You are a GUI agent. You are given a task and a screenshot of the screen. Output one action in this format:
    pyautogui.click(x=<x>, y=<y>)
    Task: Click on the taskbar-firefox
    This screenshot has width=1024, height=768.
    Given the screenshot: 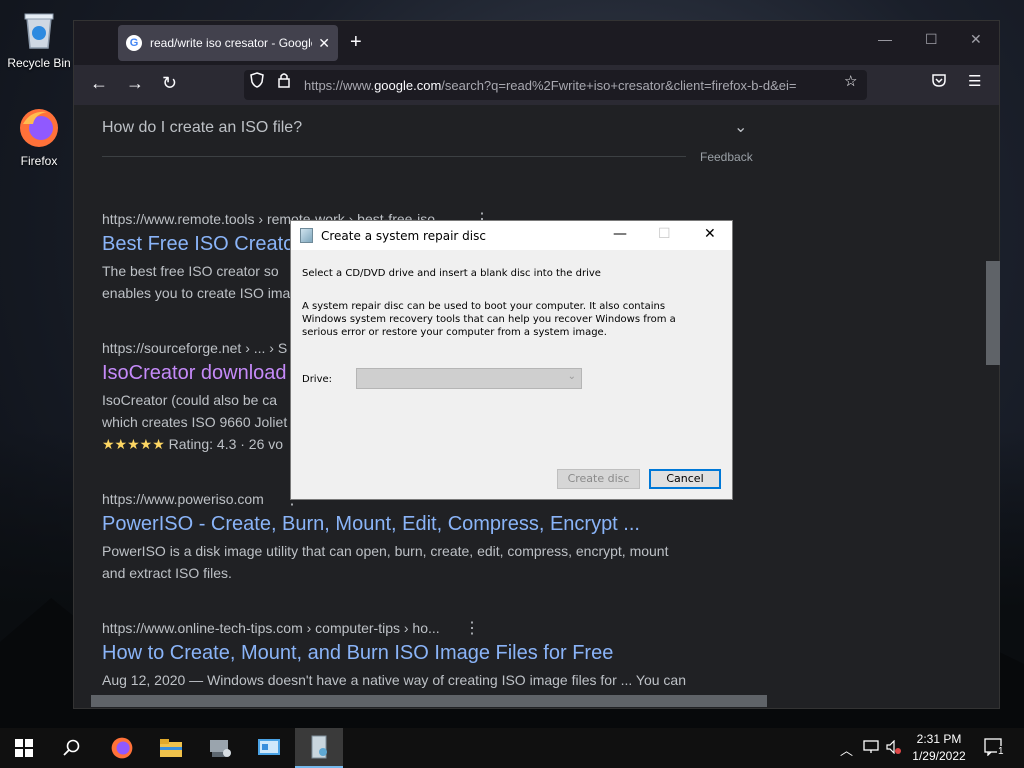 What is the action you would take?
    pyautogui.click(x=122, y=748)
    